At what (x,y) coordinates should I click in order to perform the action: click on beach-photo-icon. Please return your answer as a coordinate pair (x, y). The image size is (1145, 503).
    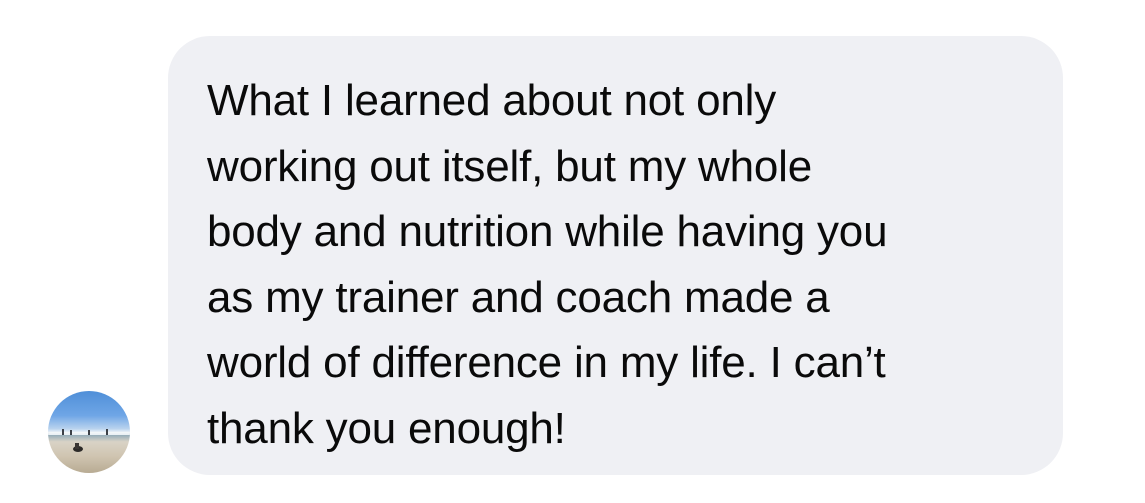
    Looking at the image, I should click on (89, 440).